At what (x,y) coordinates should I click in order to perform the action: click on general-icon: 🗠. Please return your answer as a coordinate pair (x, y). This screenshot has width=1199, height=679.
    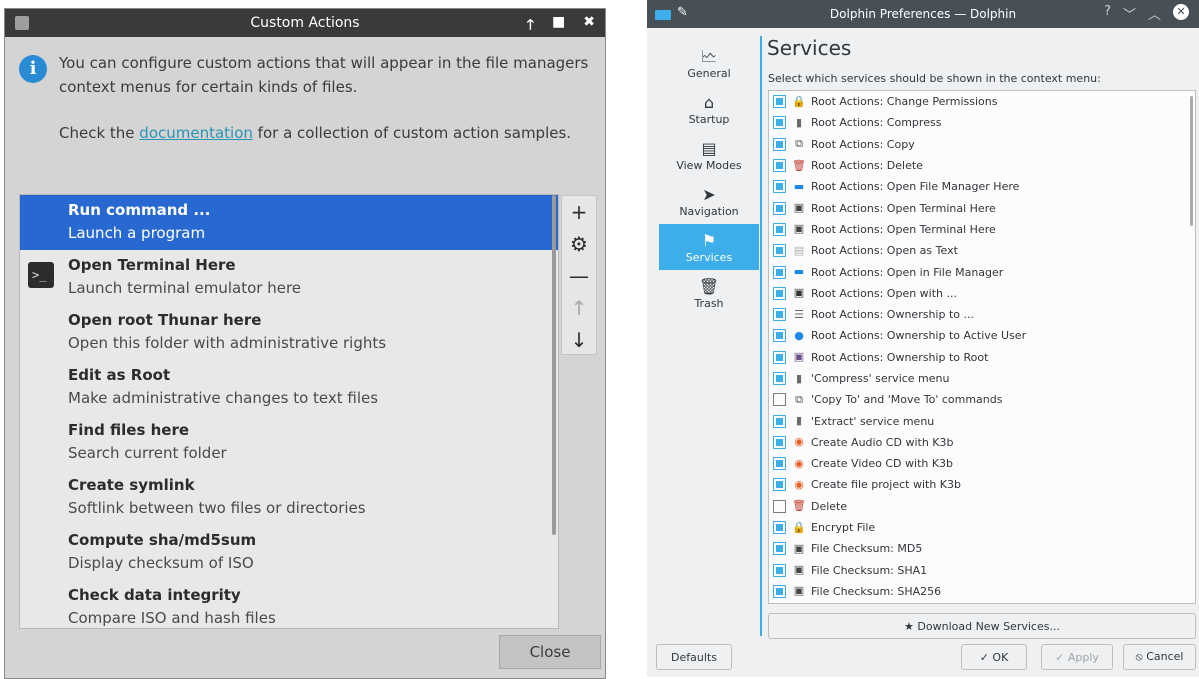
    Looking at the image, I should click on (709, 56).